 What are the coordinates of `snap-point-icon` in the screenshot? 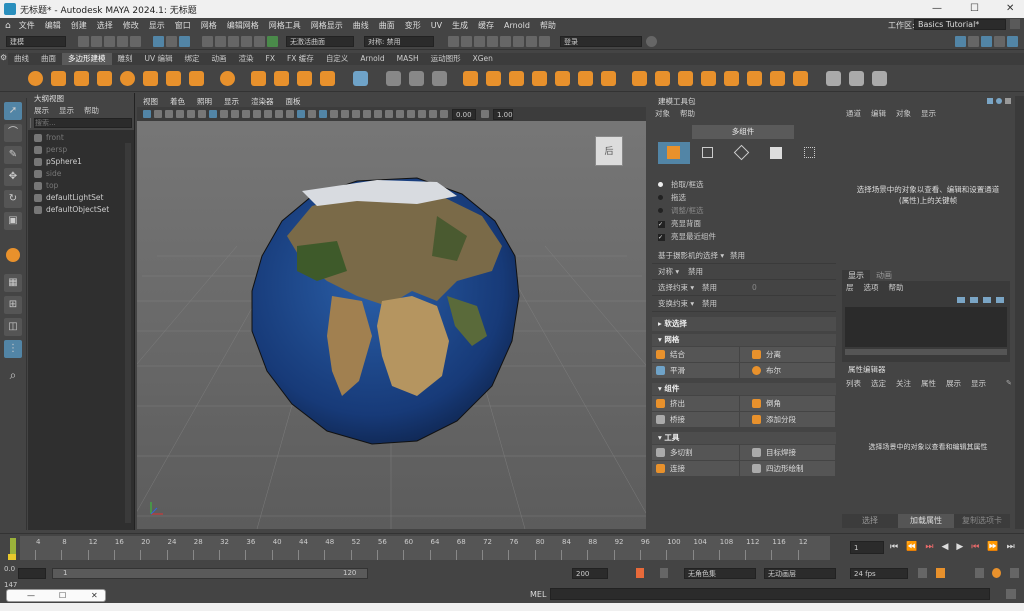 It's located at (233, 41).